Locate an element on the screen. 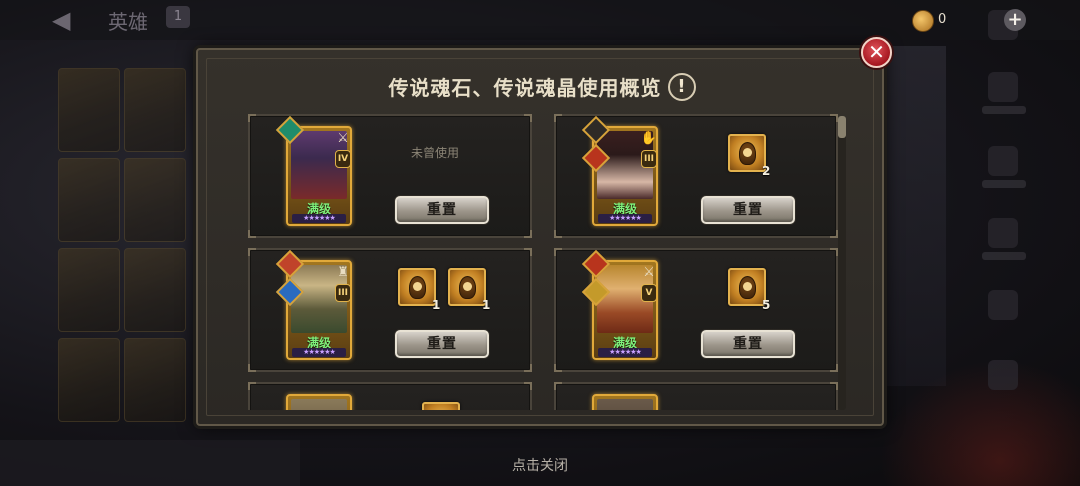 This screenshot has width=1080, height=486. hero-card: 满级 ★★★★★★ ✋ III is located at coordinates (625, 176).